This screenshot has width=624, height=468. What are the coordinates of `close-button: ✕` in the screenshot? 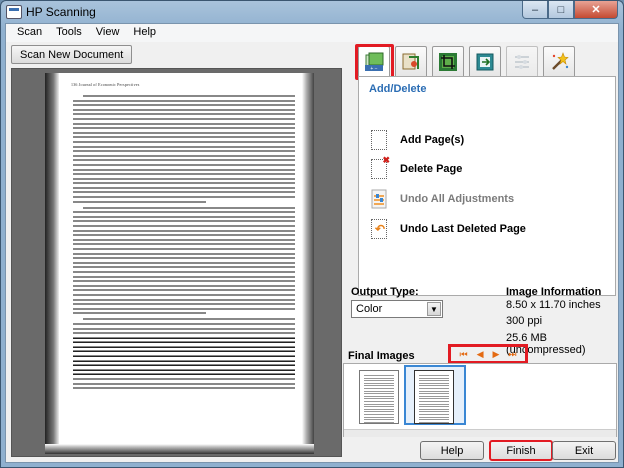 It's located at (596, 10).